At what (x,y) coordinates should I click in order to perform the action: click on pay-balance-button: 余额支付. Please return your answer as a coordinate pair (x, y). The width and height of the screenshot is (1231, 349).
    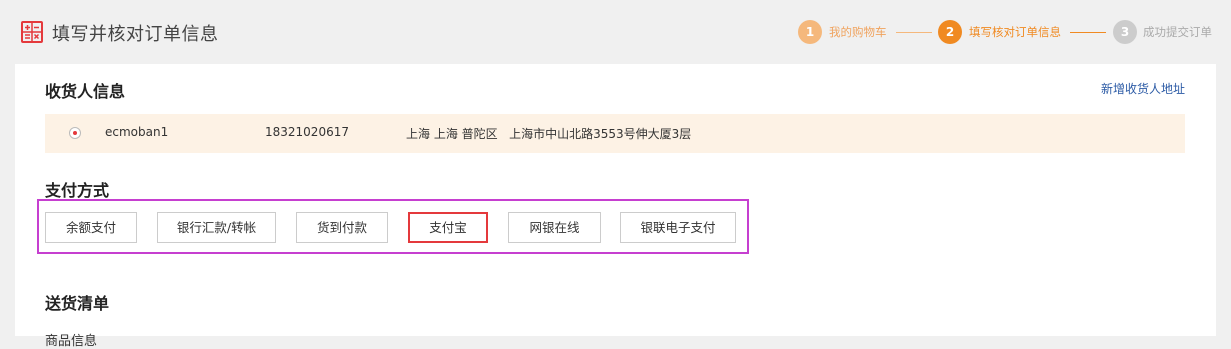
    Looking at the image, I should click on (91, 227).